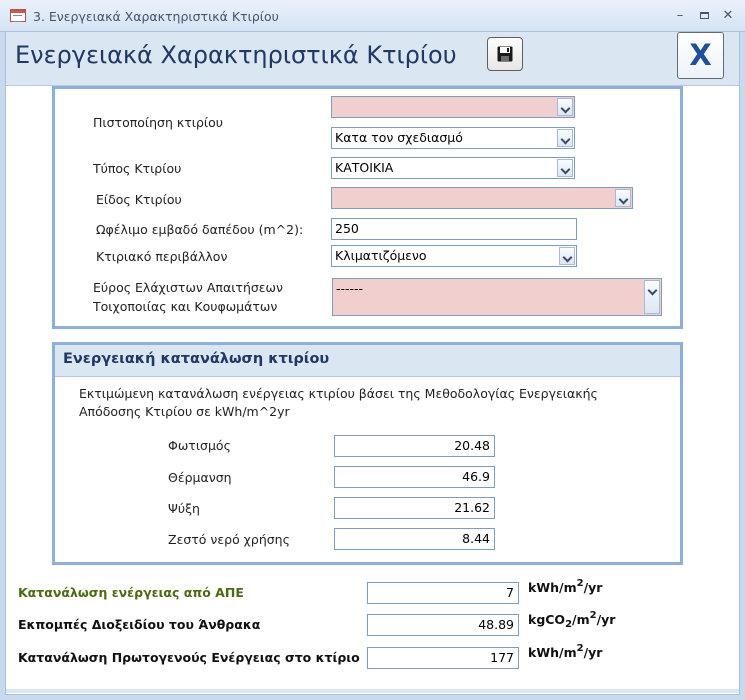 The width and height of the screenshot is (745, 700). I want to click on building-type-label: Τύπος Κτιρίου, so click(137, 168).